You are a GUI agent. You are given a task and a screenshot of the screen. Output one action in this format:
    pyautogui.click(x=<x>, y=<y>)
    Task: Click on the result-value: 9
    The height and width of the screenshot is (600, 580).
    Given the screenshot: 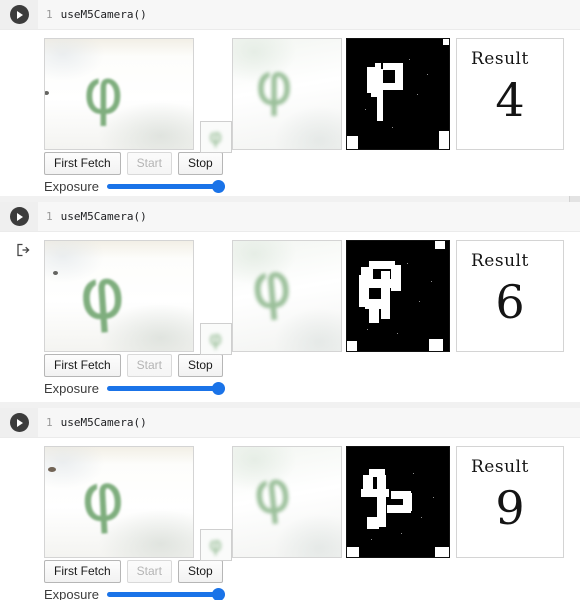 What is the action you would take?
    pyautogui.click(x=510, y=508)
    